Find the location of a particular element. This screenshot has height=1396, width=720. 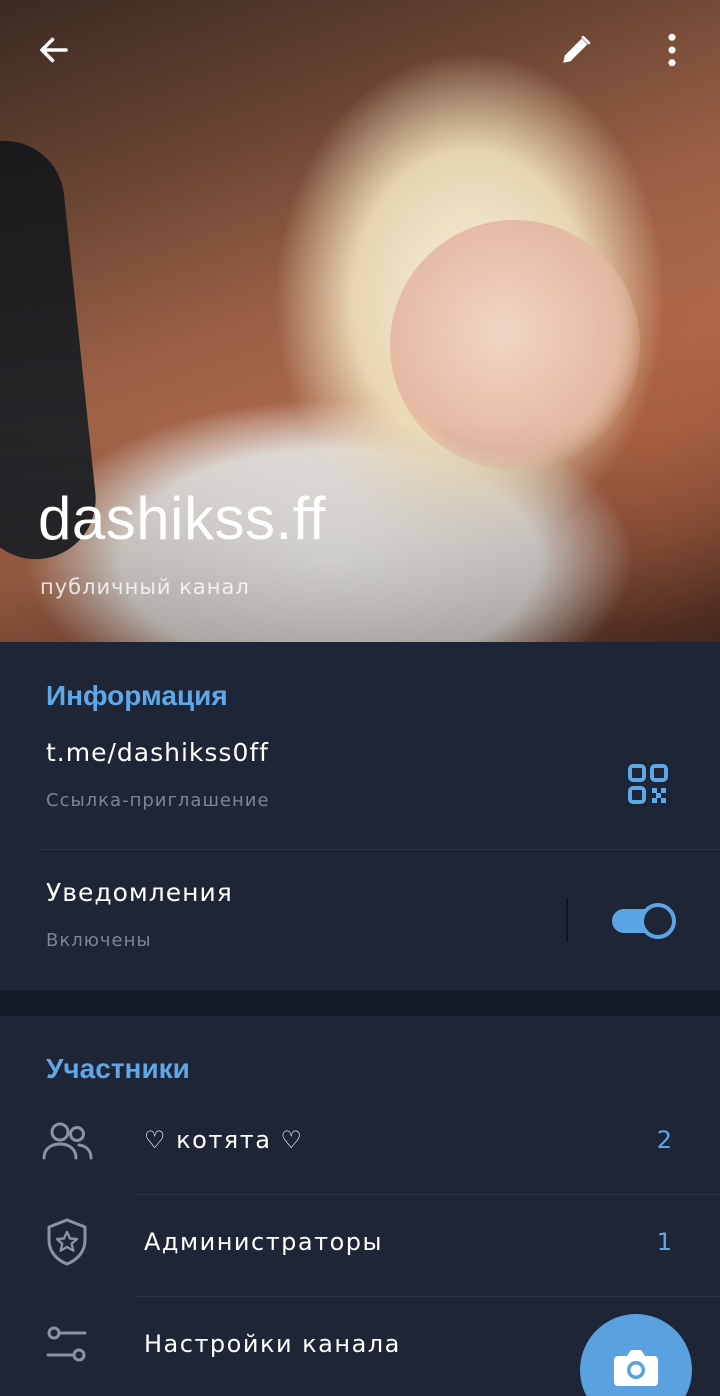

more-vertical-icon is located at coordinates (672, 50).